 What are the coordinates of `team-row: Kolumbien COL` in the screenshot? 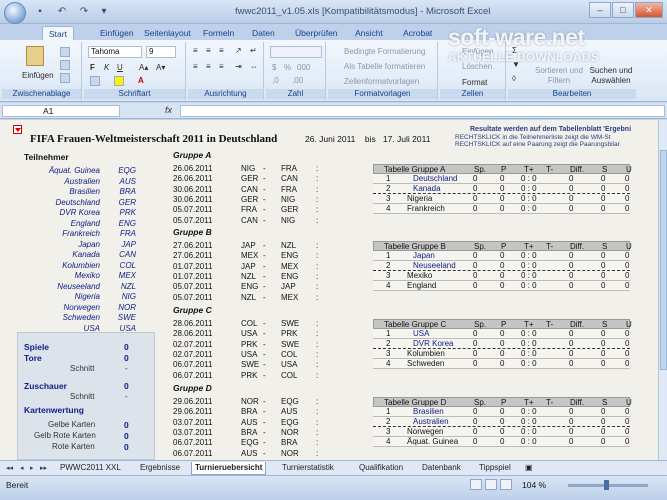 It's located at (79, 266).